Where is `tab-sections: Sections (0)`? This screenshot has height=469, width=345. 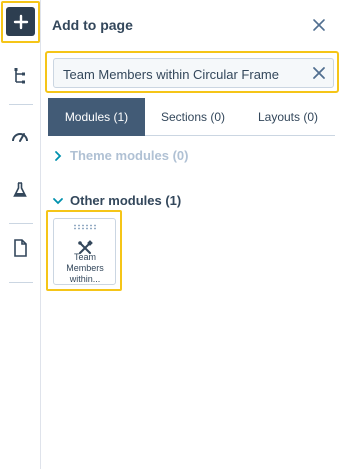
tab-sections: Sections (0) is located at coordinates (193, 117).